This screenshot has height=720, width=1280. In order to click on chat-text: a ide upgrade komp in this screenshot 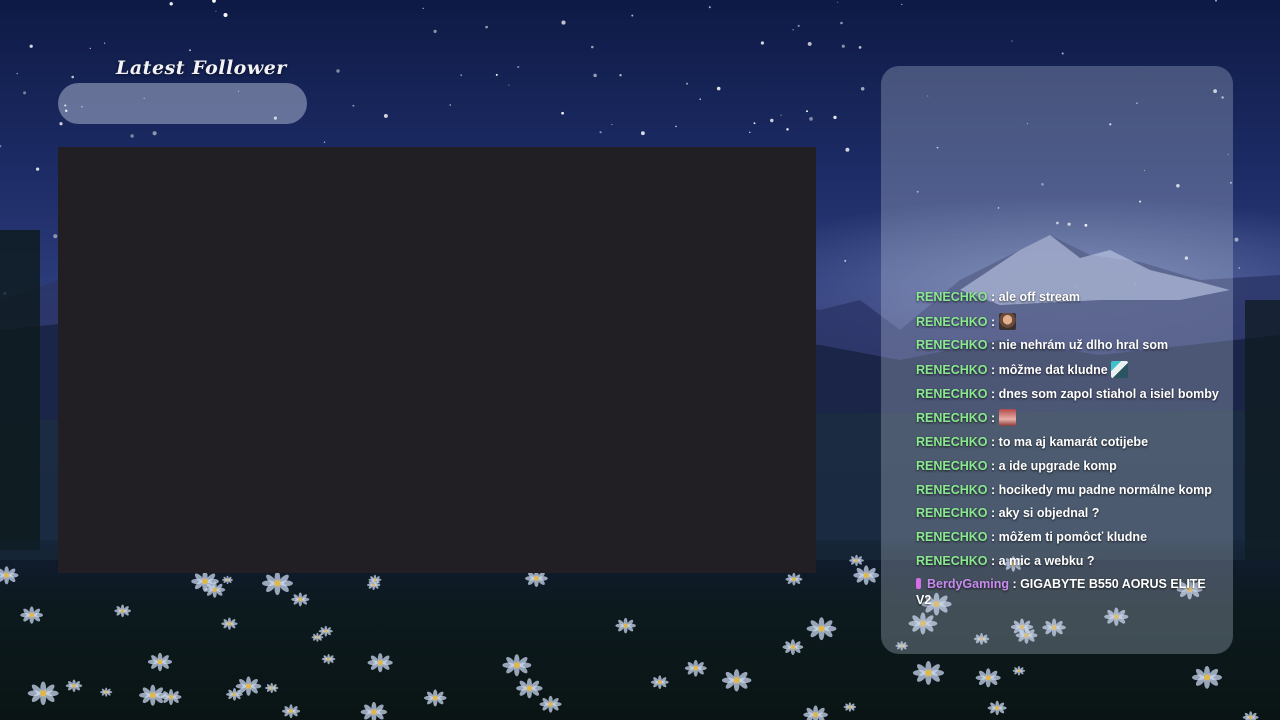, I will do `click(1057, 465)`.